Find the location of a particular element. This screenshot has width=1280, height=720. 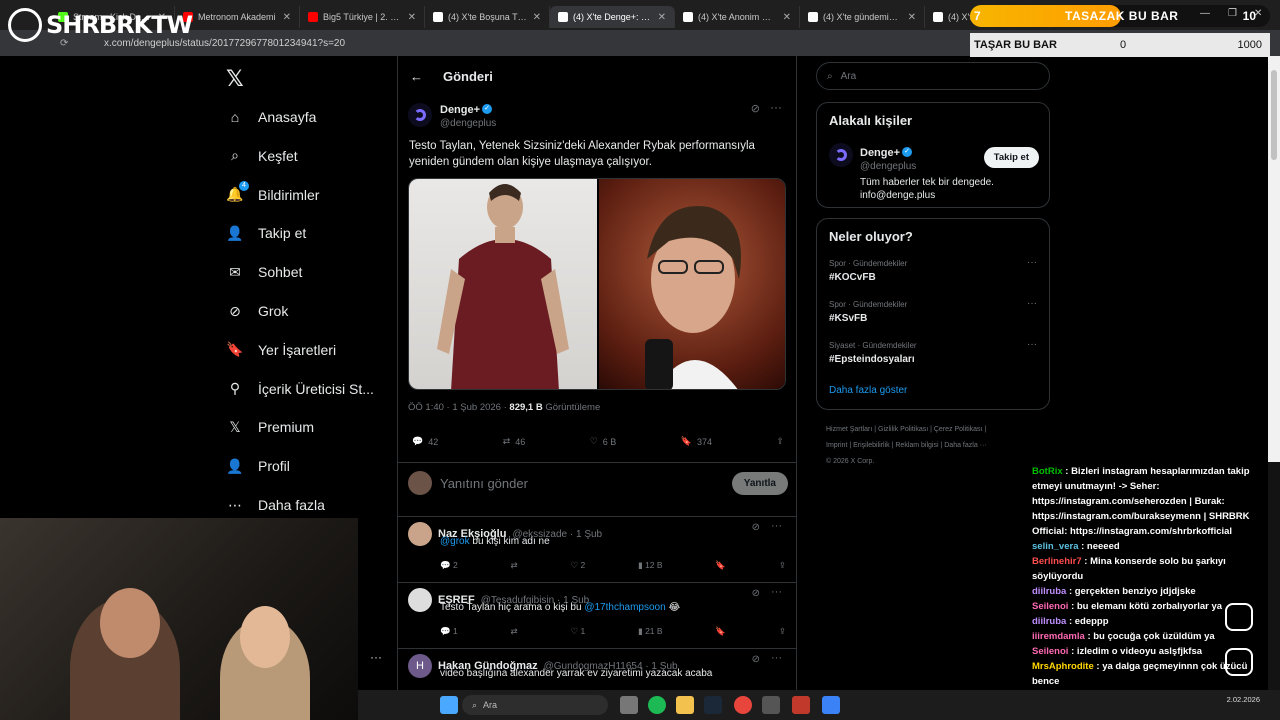

reply-action: 💬 2 is located at coordinates (449, 565).